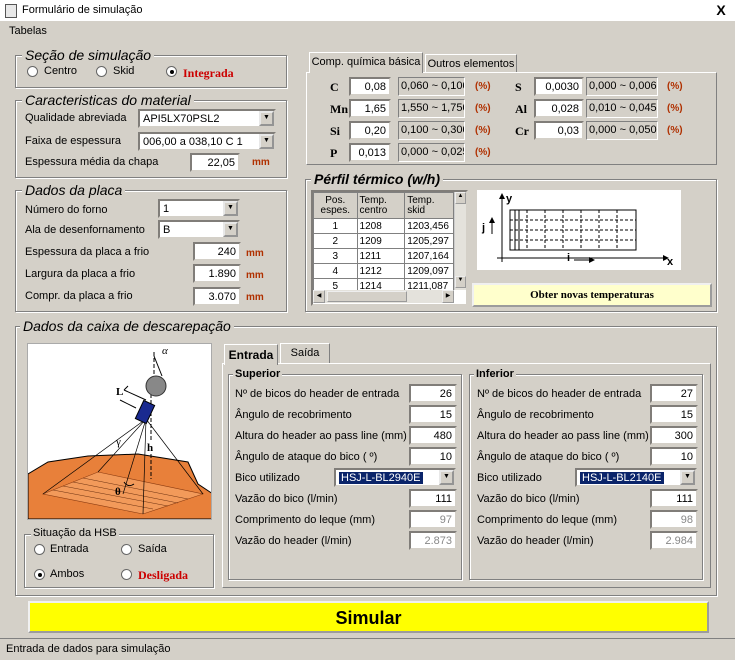 The height and width of the screenshot is (660, 735). I want to click on element-value-input: 0,028, so click(559, 108).